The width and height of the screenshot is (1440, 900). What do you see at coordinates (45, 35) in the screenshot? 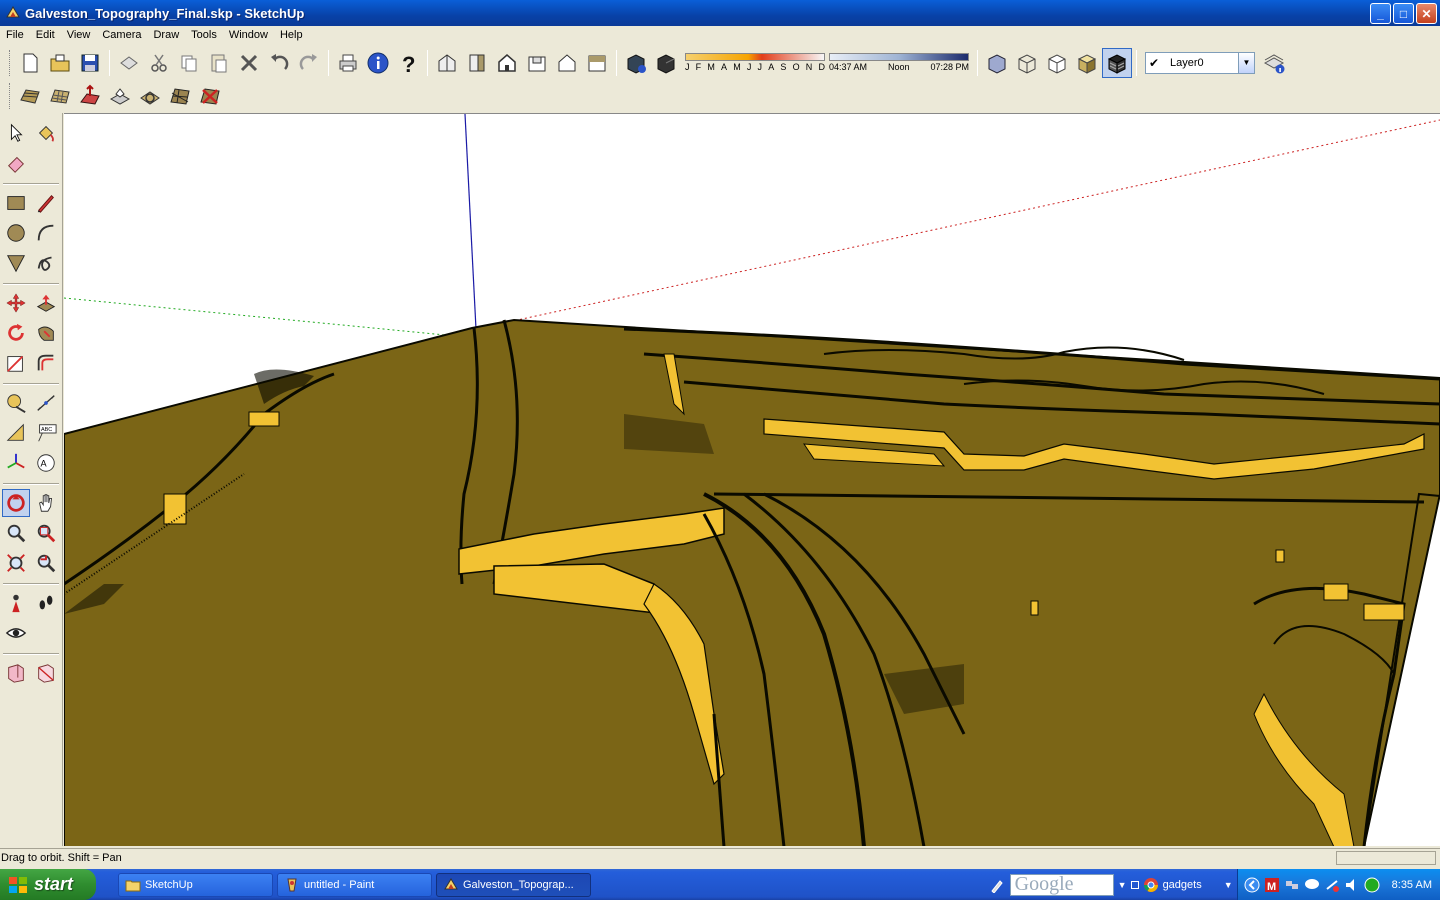
I see `menu-edit: Edit` at bounding box center [45, 35].